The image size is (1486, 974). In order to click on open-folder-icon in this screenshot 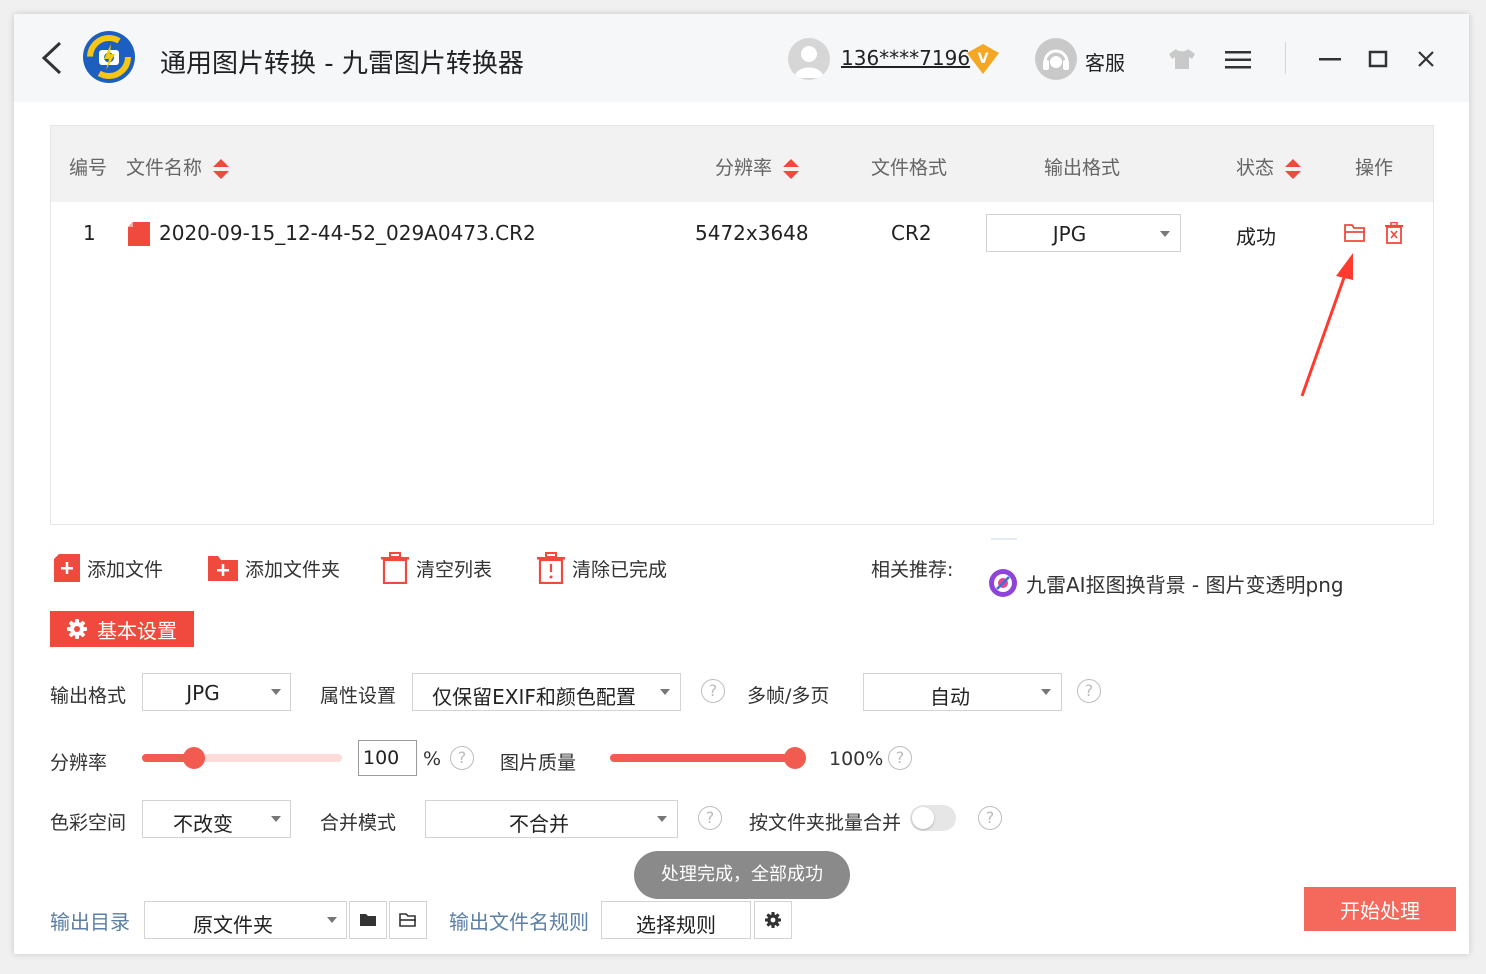, I will do `click(1355, 233)`.